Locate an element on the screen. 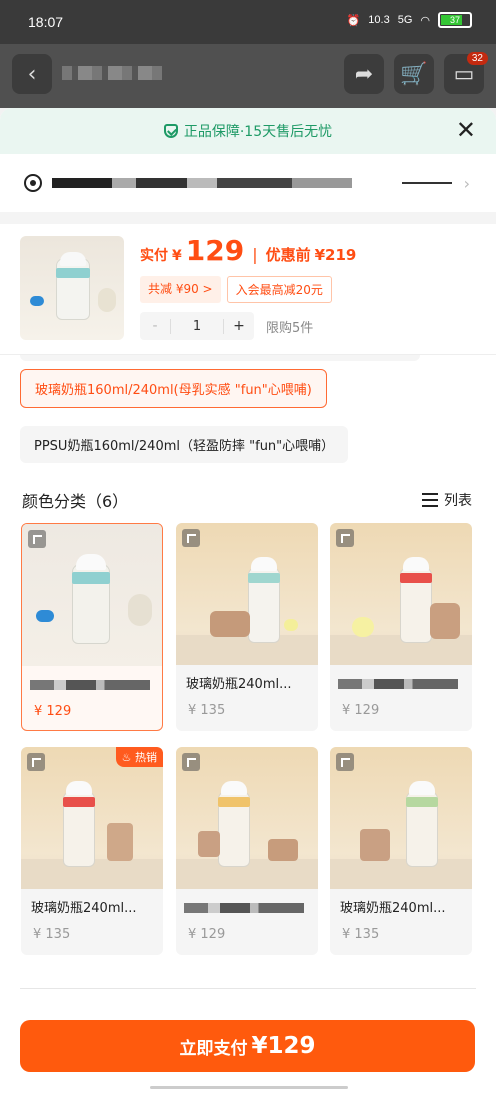  footer-divider is located at coordinates (248, 988).